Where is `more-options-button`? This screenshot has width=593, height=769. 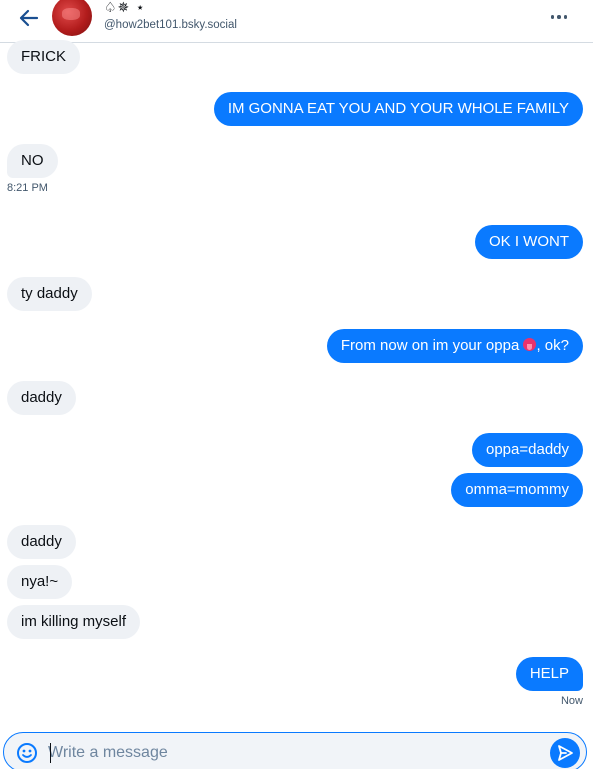
more-options-button is located at coordinates (559, 17).